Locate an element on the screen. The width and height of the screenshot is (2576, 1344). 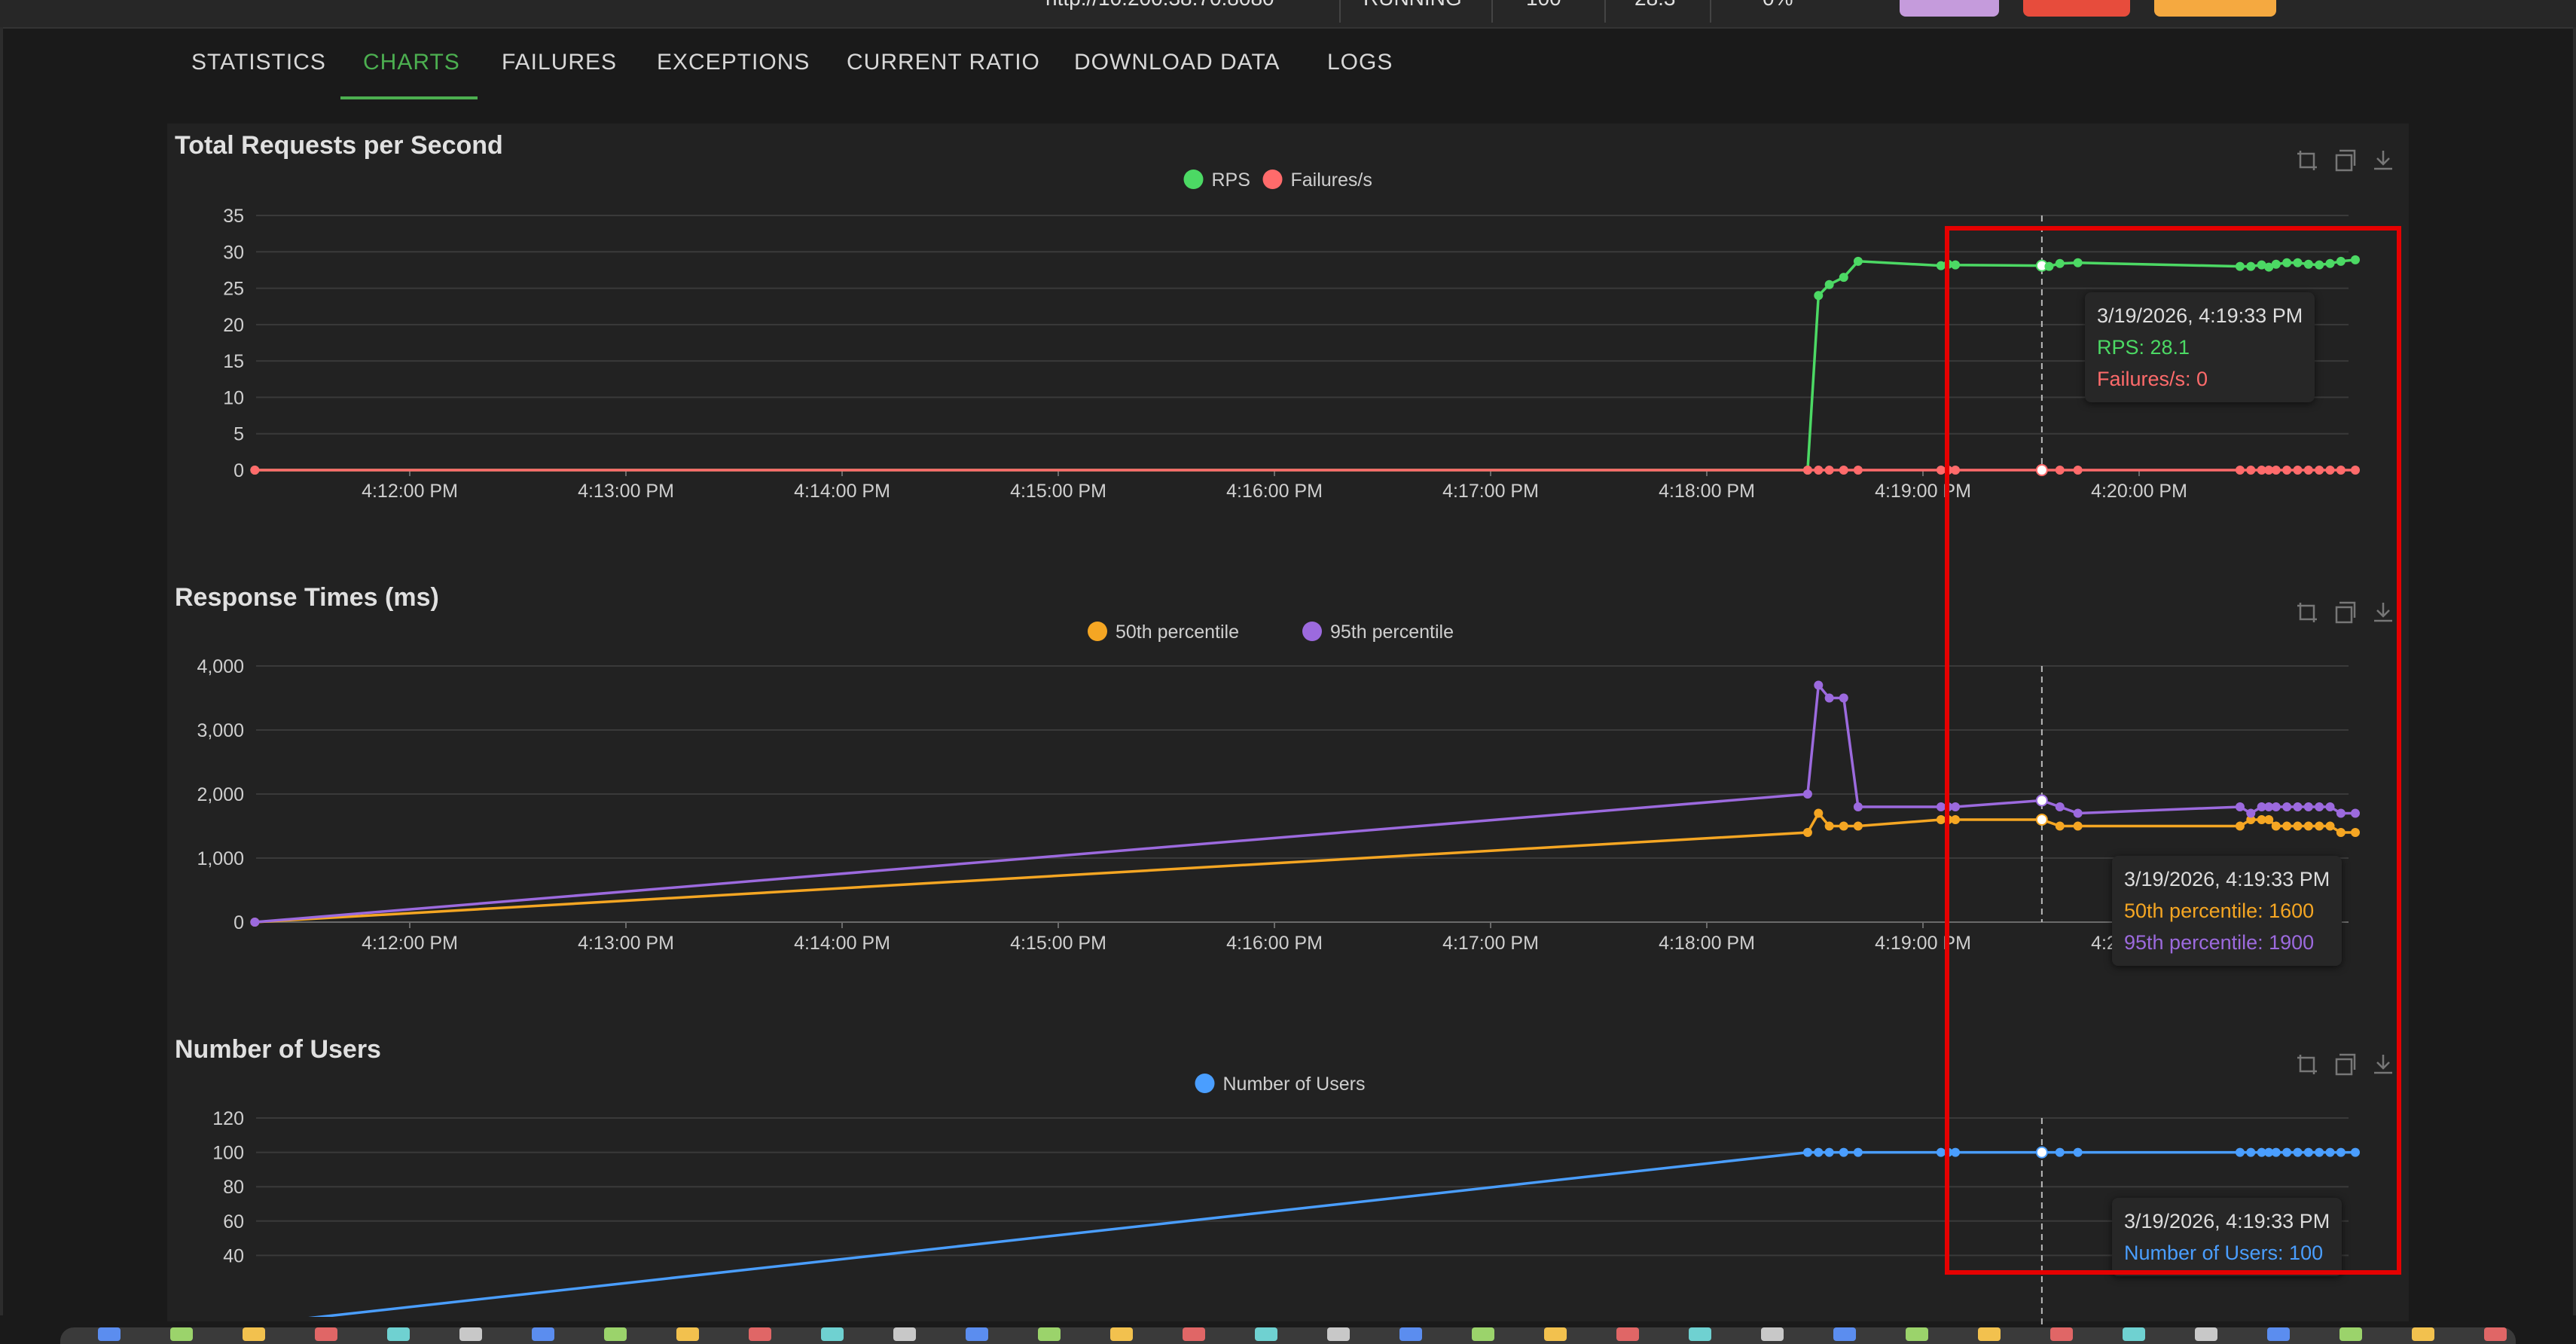
reset-button is located at coordinates (2215, 8).